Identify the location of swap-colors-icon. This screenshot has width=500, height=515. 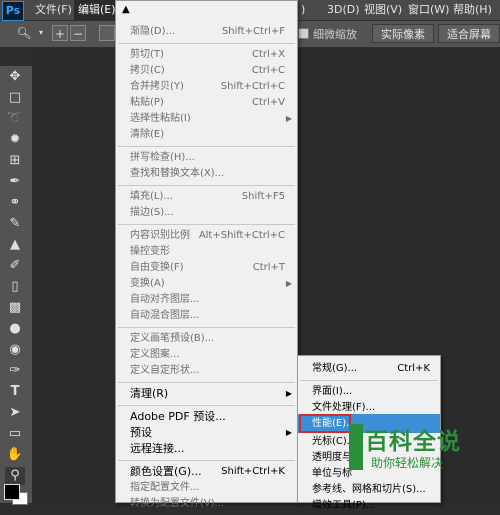
(26, 476).